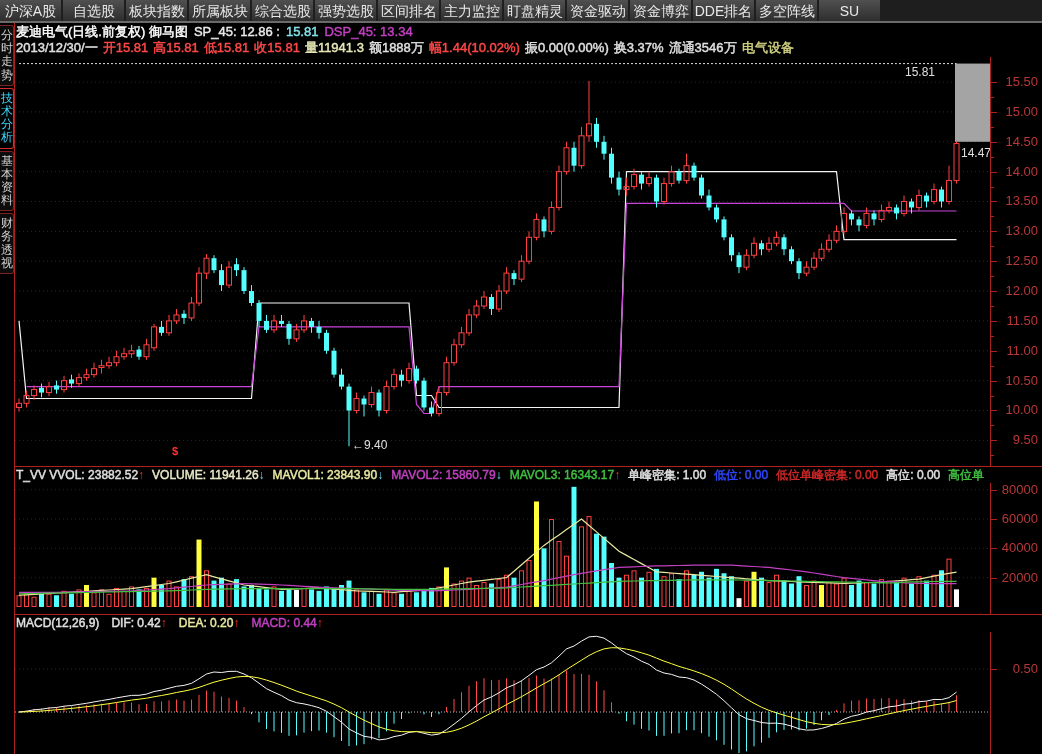  Describe the element at coordinates (156, 10) in the screenshot. I see `toolbar-button: 板块指数` at that location.